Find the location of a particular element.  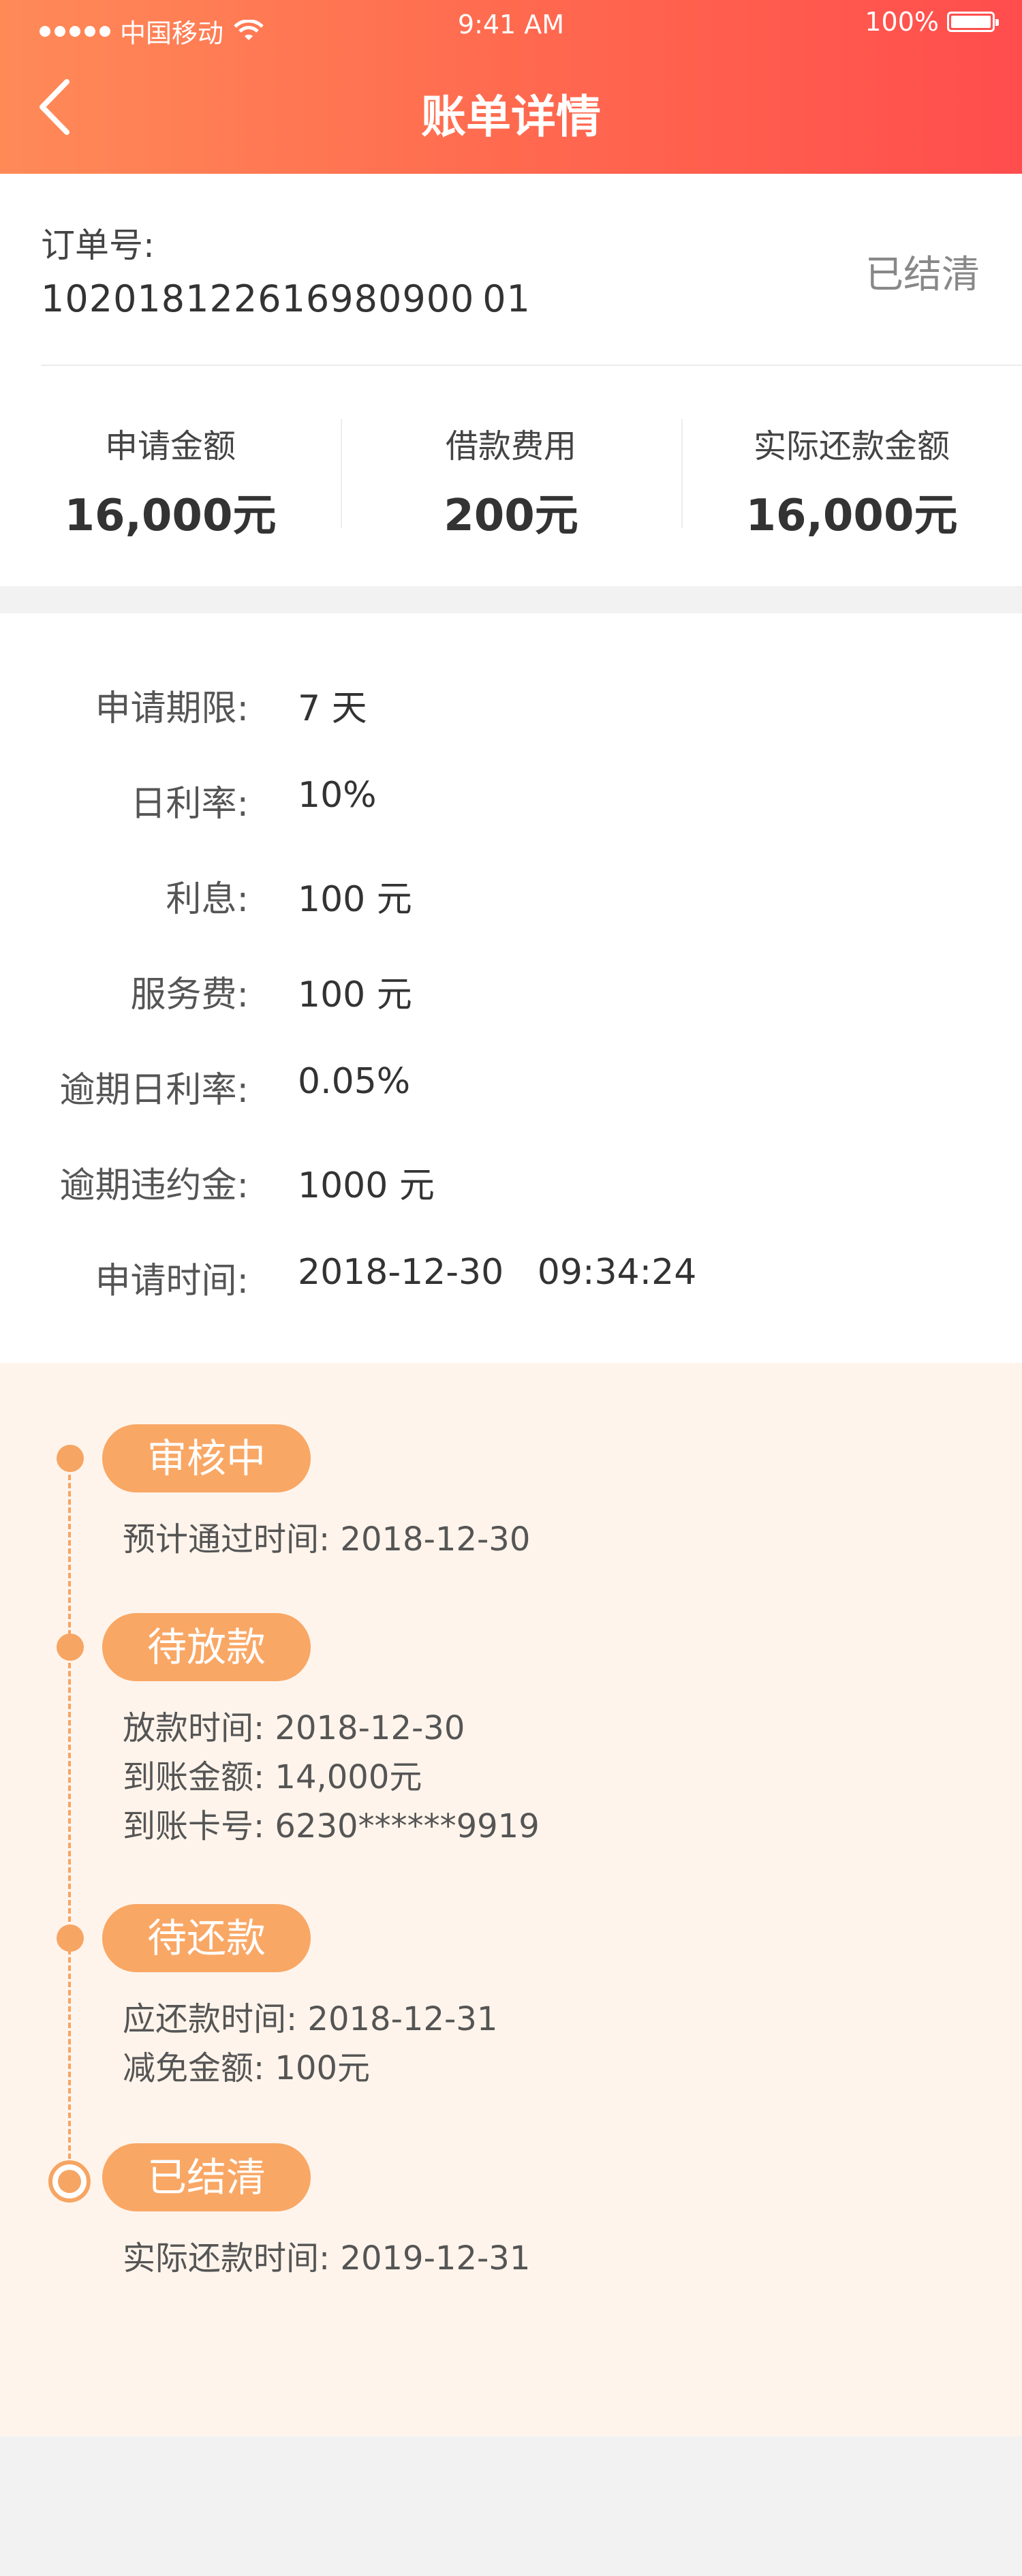

detail-label: 申请时间: is located at coordinates (172, 1281).